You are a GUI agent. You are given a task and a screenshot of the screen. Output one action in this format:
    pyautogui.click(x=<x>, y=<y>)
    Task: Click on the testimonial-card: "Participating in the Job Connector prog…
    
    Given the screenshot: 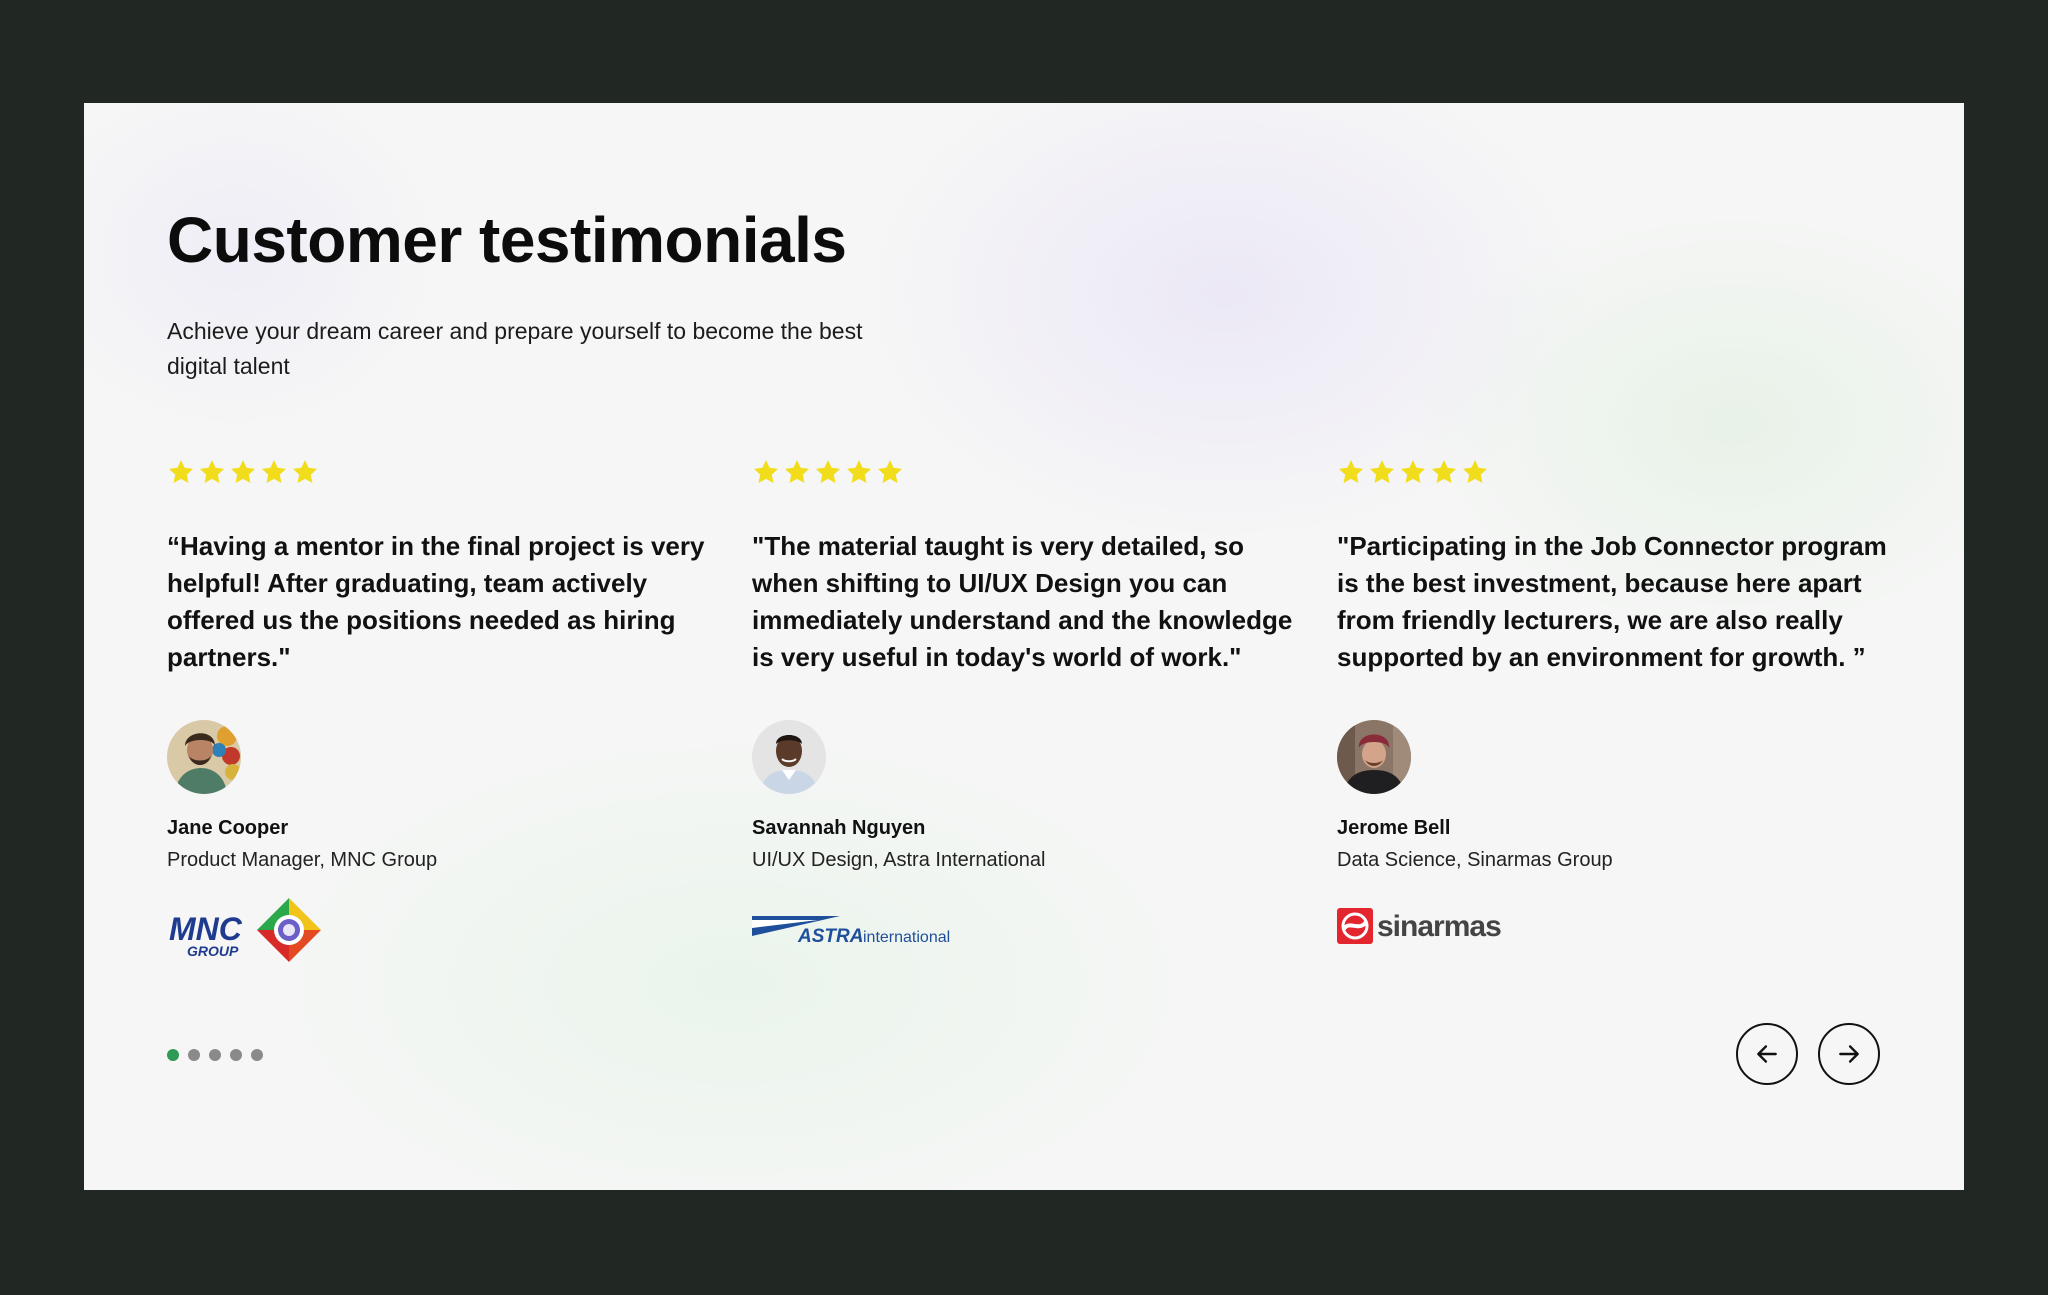 What is the action you would take?
    pyautogui.click(x=1617, y=567)
    